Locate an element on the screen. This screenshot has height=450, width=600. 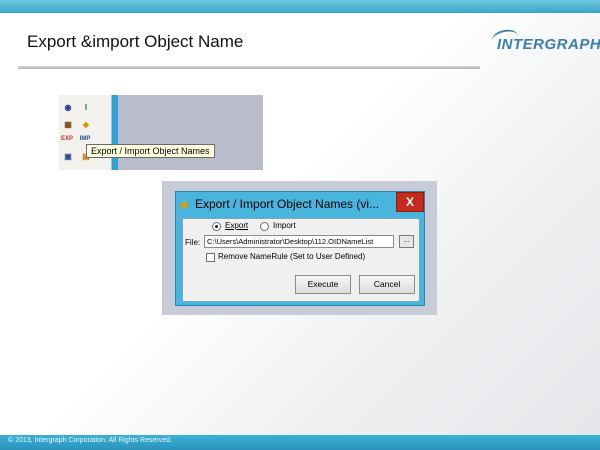
import-radio-label: Import is located at coordinates (284, 225).